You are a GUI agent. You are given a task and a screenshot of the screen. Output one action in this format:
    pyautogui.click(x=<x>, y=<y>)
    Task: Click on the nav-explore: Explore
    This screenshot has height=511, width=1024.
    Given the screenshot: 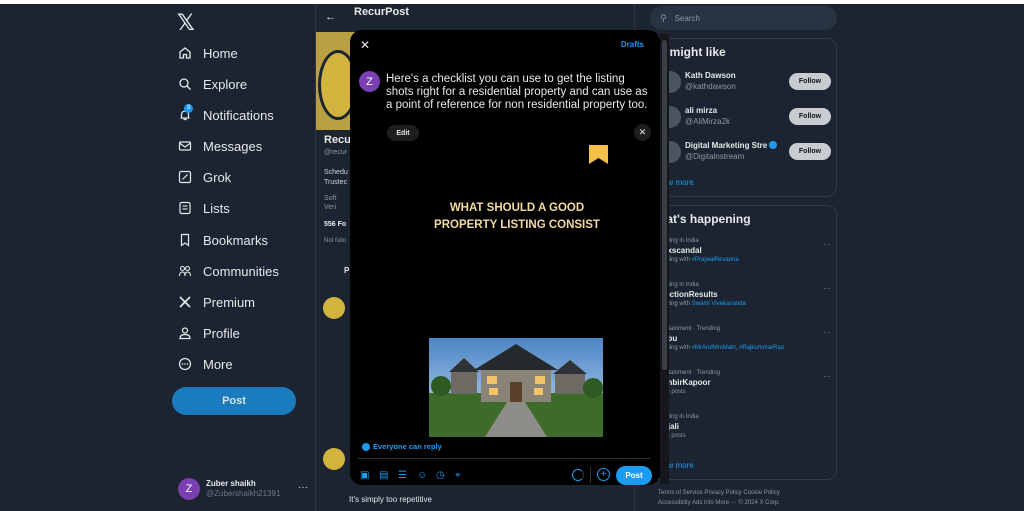 What is the action you would take?
    pyautogui.click(x=212, y=84)
    